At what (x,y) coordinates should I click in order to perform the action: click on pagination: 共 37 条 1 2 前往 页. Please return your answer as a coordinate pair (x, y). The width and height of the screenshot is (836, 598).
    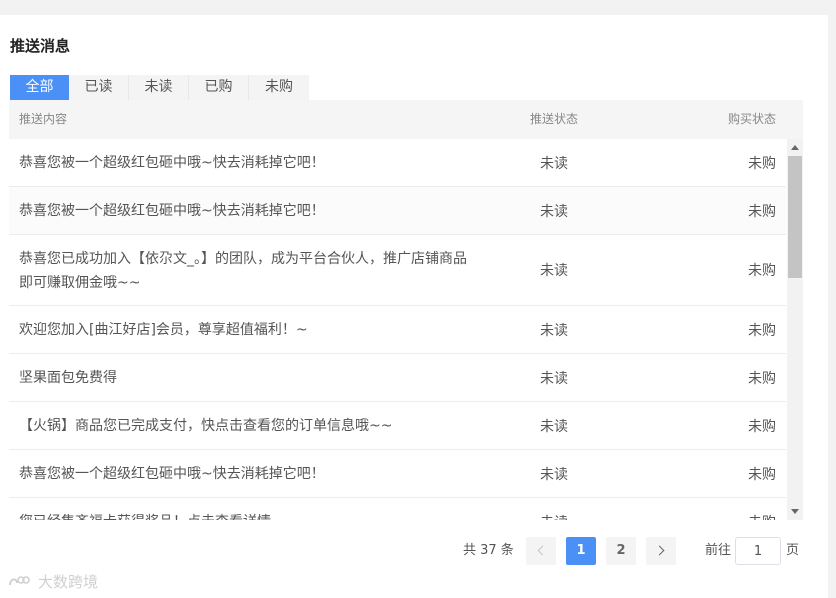
    Looking at the image, I should click on (418, 552).